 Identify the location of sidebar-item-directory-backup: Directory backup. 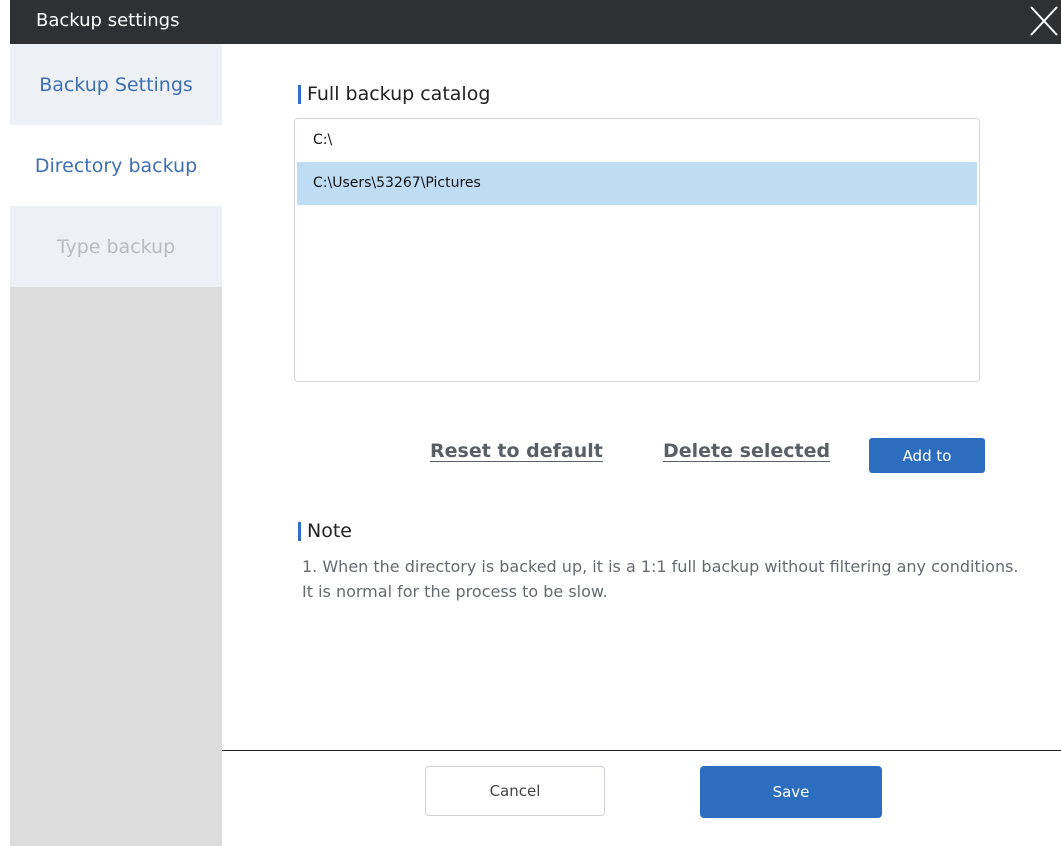
(116, 165).